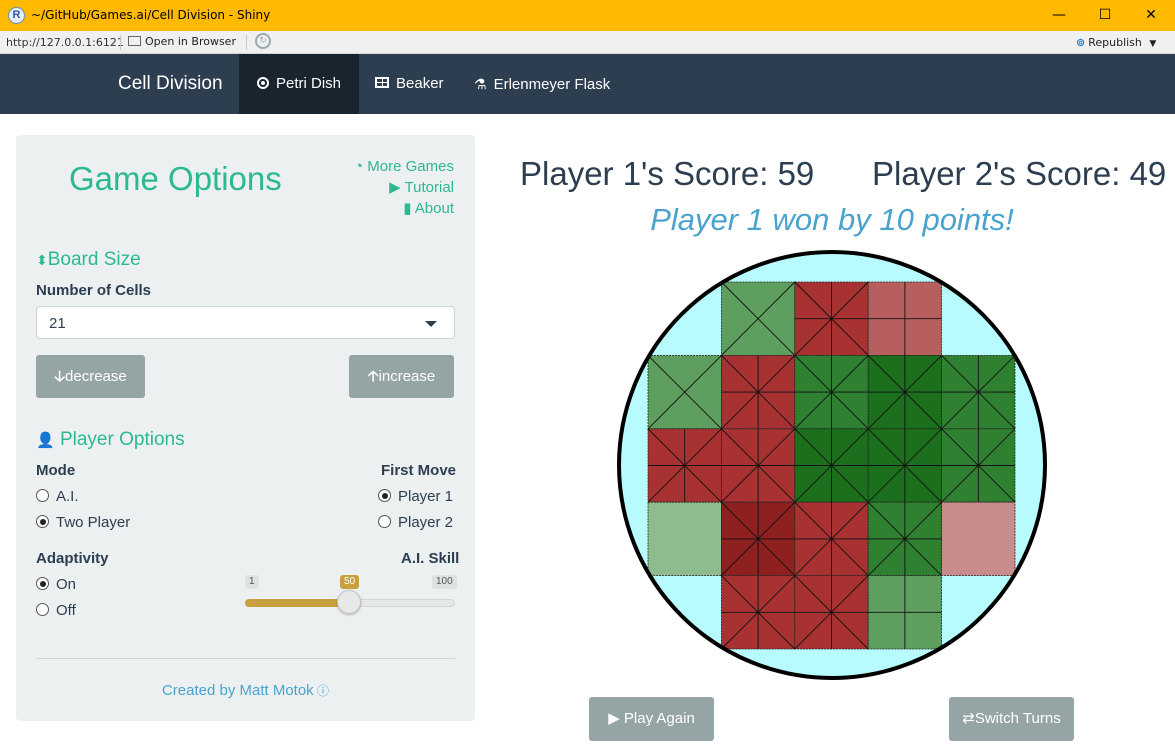 This screenshot has height=744, width=1175. What do you see at coordinates (667, 173) in the screenshot?
I see `player1-score: Player 1's Score: 59` at bounding box center [667, 173].